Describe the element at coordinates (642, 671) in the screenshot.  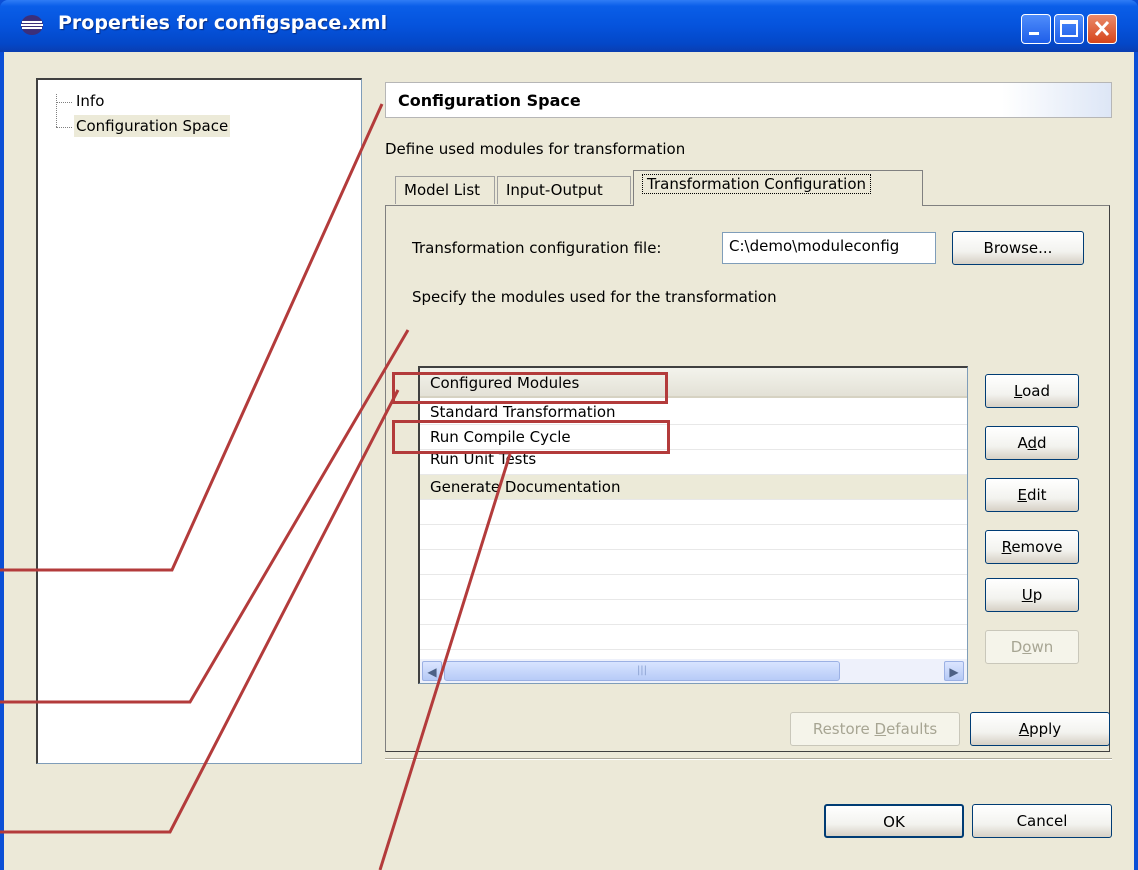
I see `scrollbar-thumb: |||` at that location.